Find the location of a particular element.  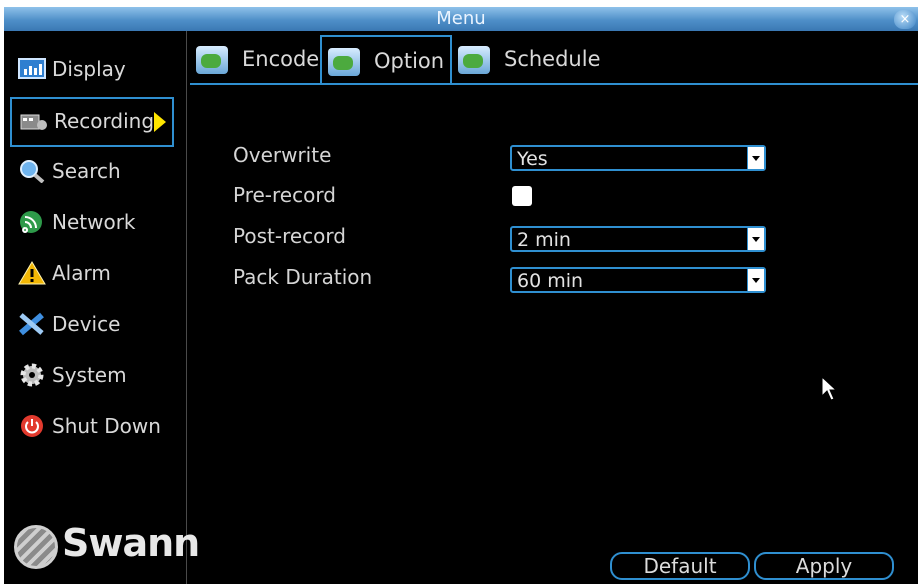

encode-tab-icon is located at coordinates (212, 60).